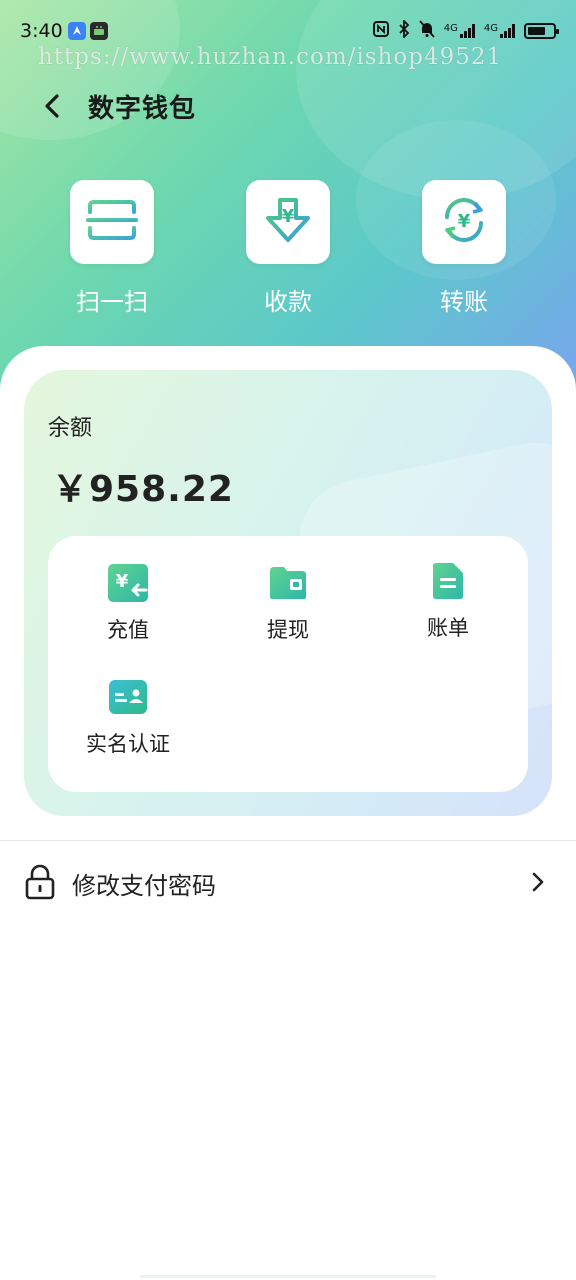 The image size is (576, 1280). I want to click on scan-label: 扫一扫, so click(112, 302).